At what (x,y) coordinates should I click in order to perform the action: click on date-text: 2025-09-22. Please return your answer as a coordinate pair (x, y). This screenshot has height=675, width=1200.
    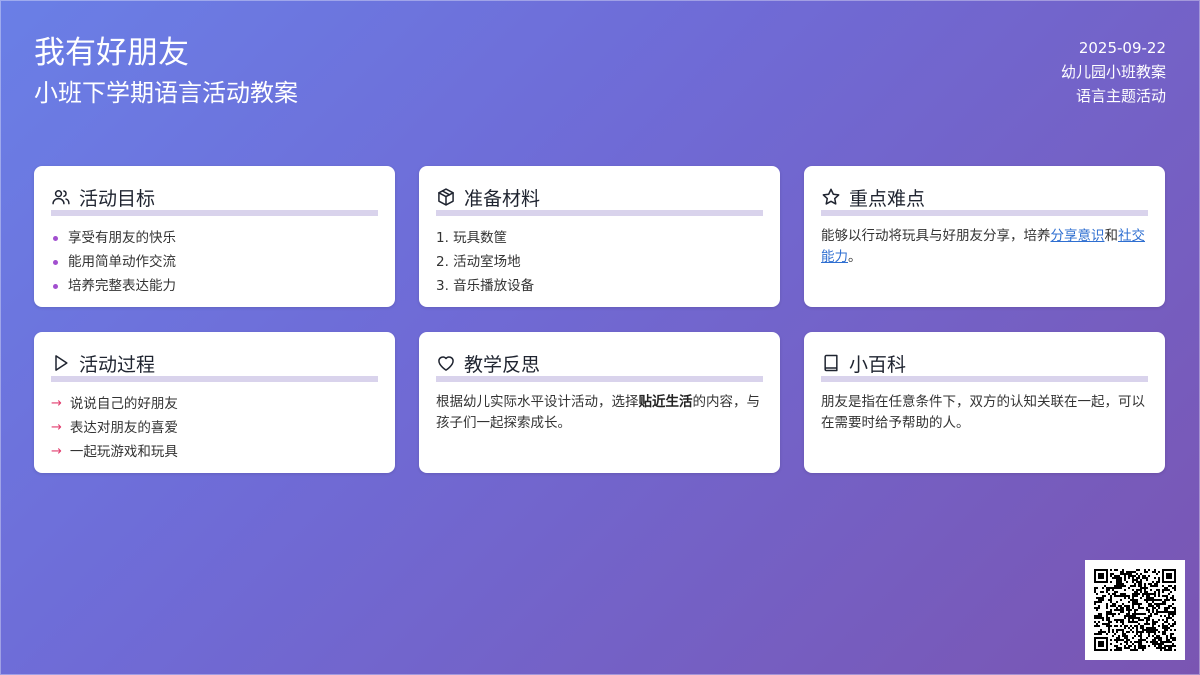
    Looking at the image, I should click on (1122, 48).